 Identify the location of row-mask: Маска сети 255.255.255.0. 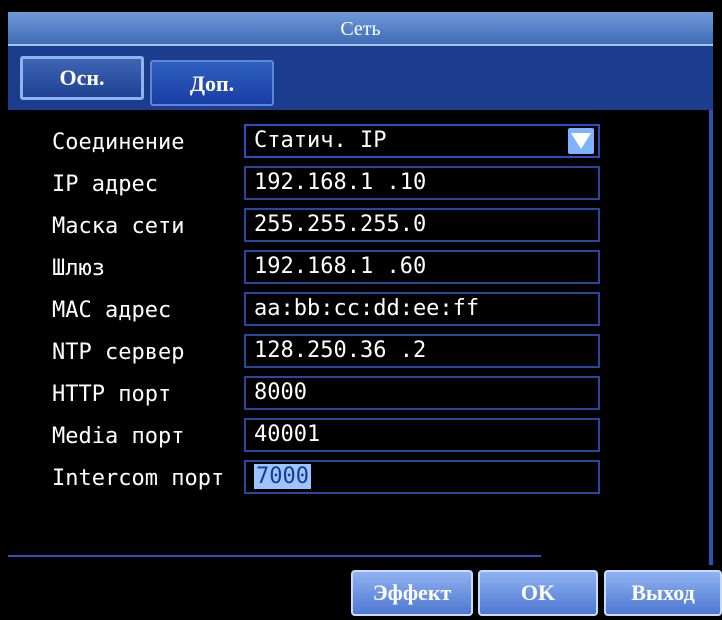
(358, 226).